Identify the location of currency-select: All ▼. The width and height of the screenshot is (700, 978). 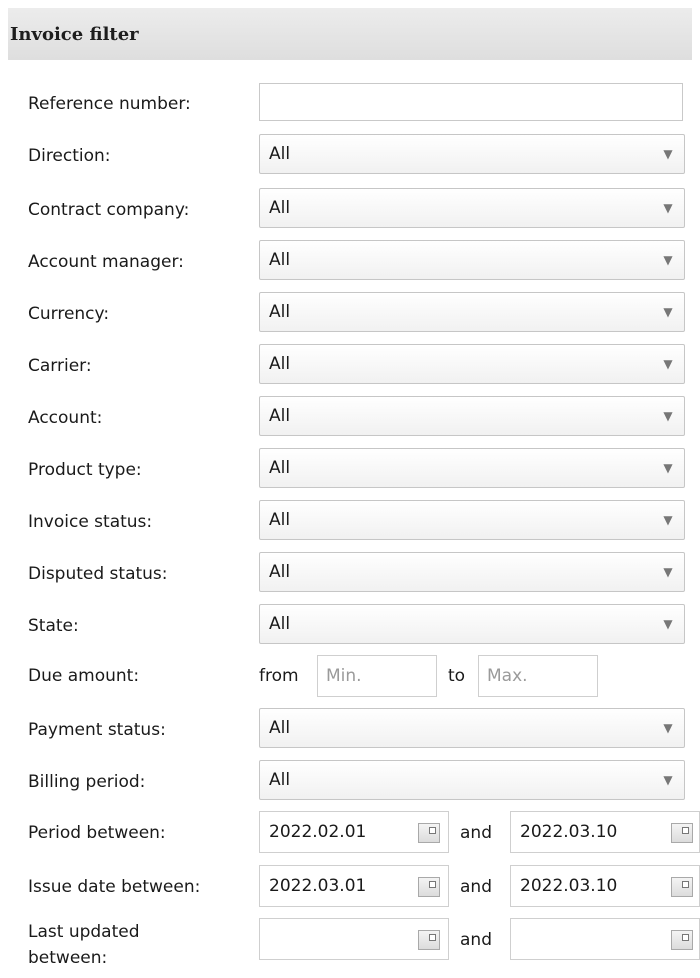
(472, 312).